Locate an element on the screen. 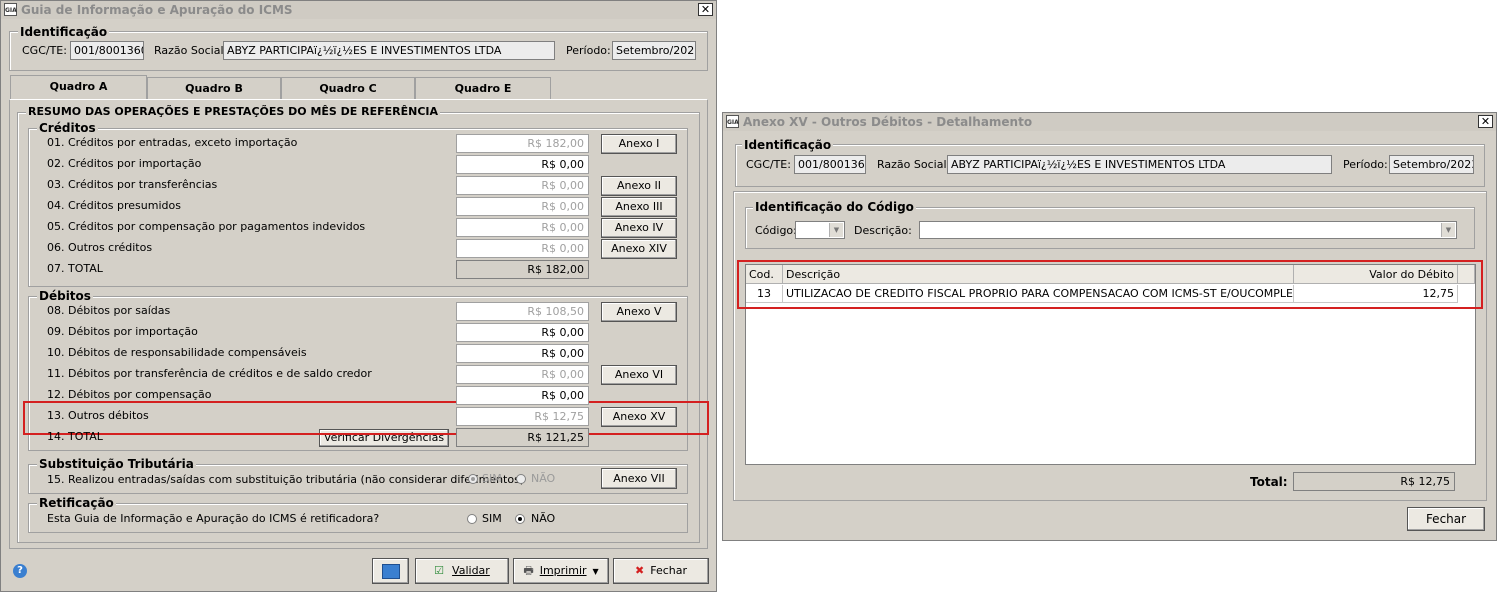 This screenshot has width=1503, height=592. value-field: R$ 108,50 is located at coordinates (522, 311).